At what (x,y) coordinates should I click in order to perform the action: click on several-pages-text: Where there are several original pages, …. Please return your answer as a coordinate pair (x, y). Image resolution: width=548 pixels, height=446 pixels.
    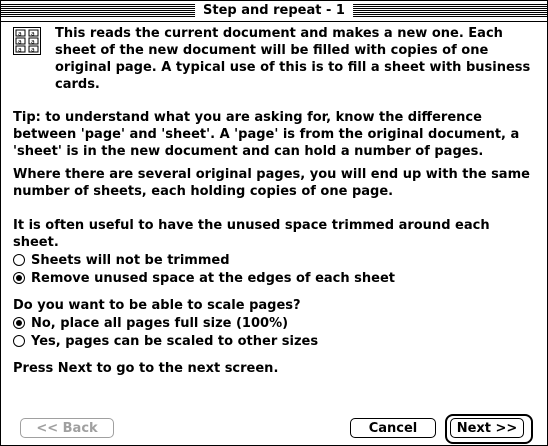
    Looking at the image, I should click on (271, 183).